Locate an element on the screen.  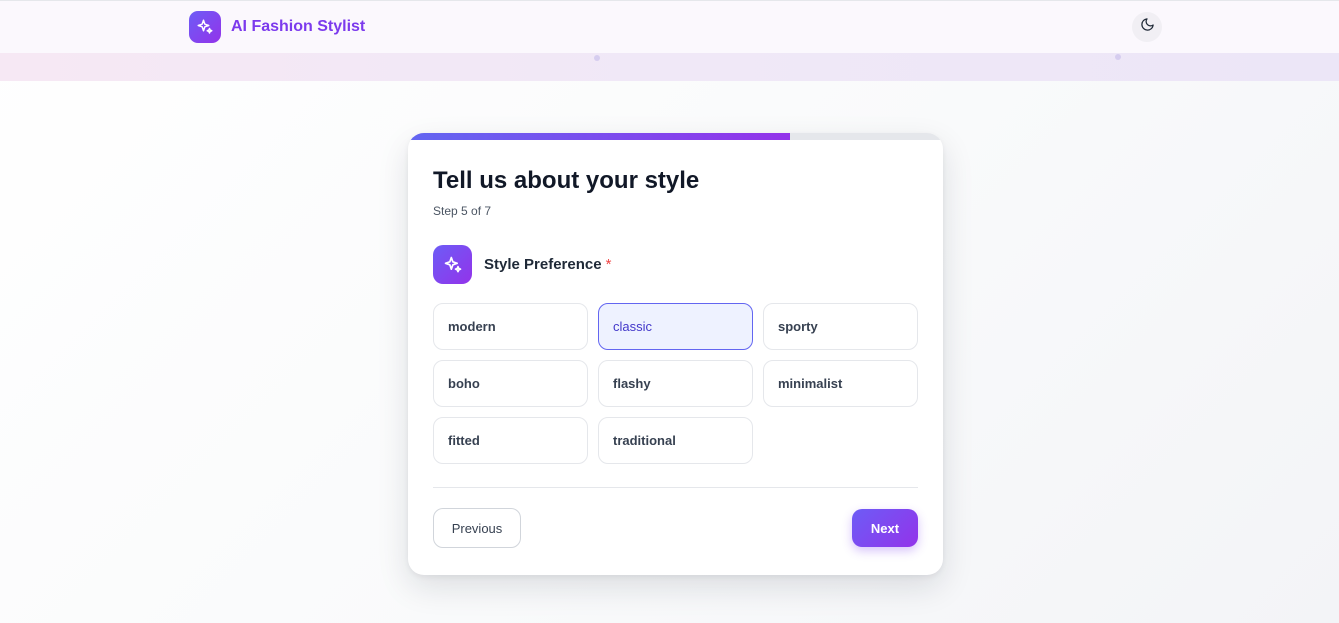
option-fitted: fitted is located at coordinates (510, 440).